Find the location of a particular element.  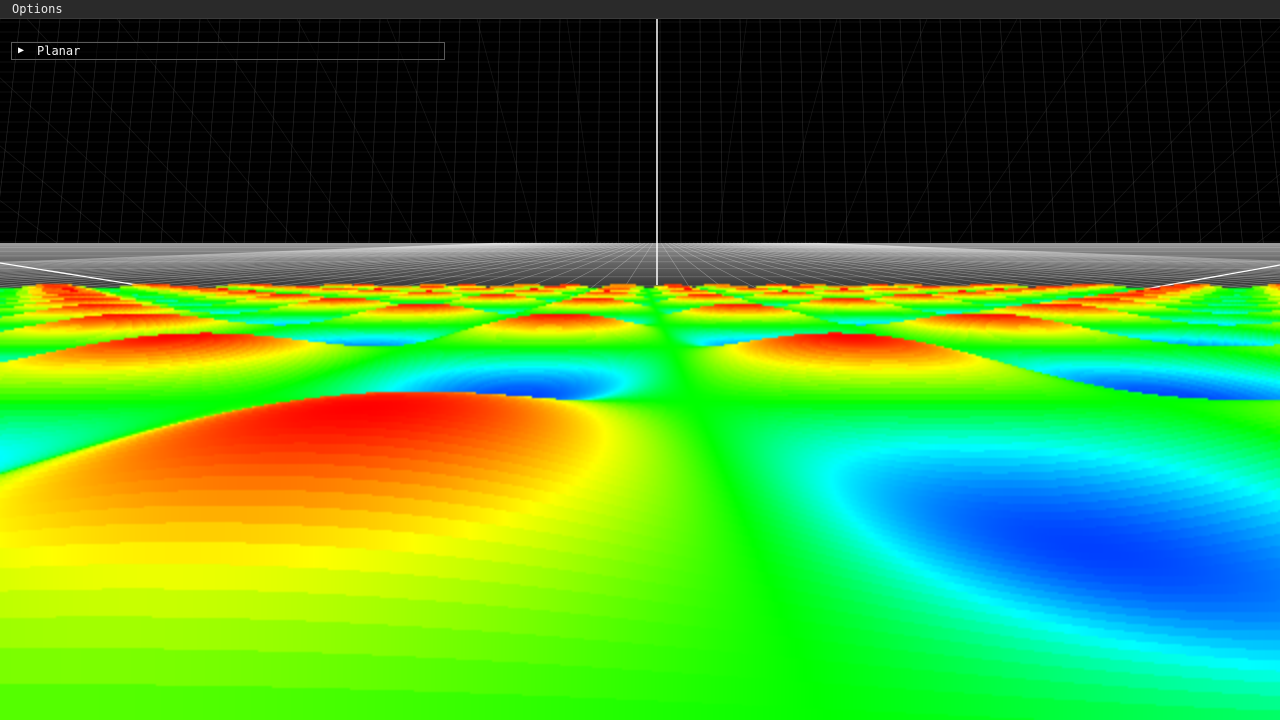

planar-header-label: Planar is located at coordinates (59, 51).